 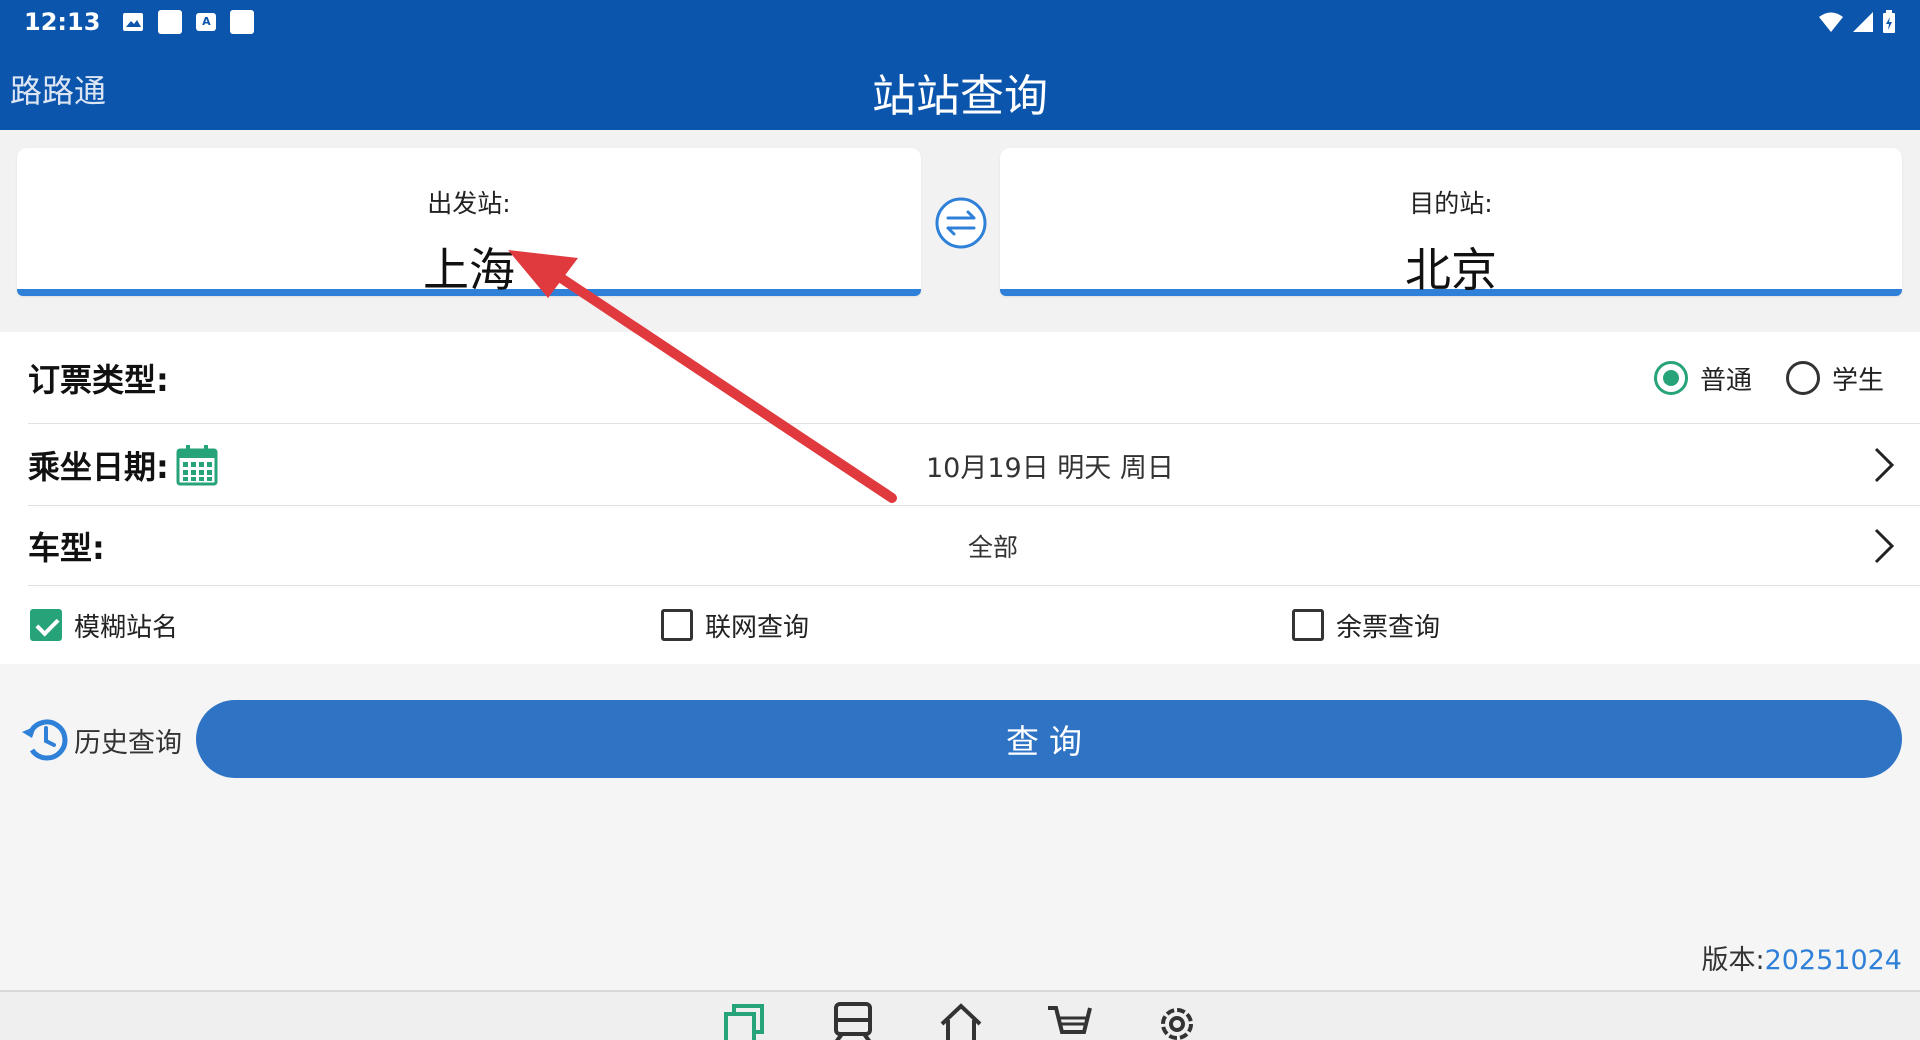 What do you see at coordinates (1733, 960) in the screenshot?
I see `version-label: 版本:` at bounding box center [1733, 960].